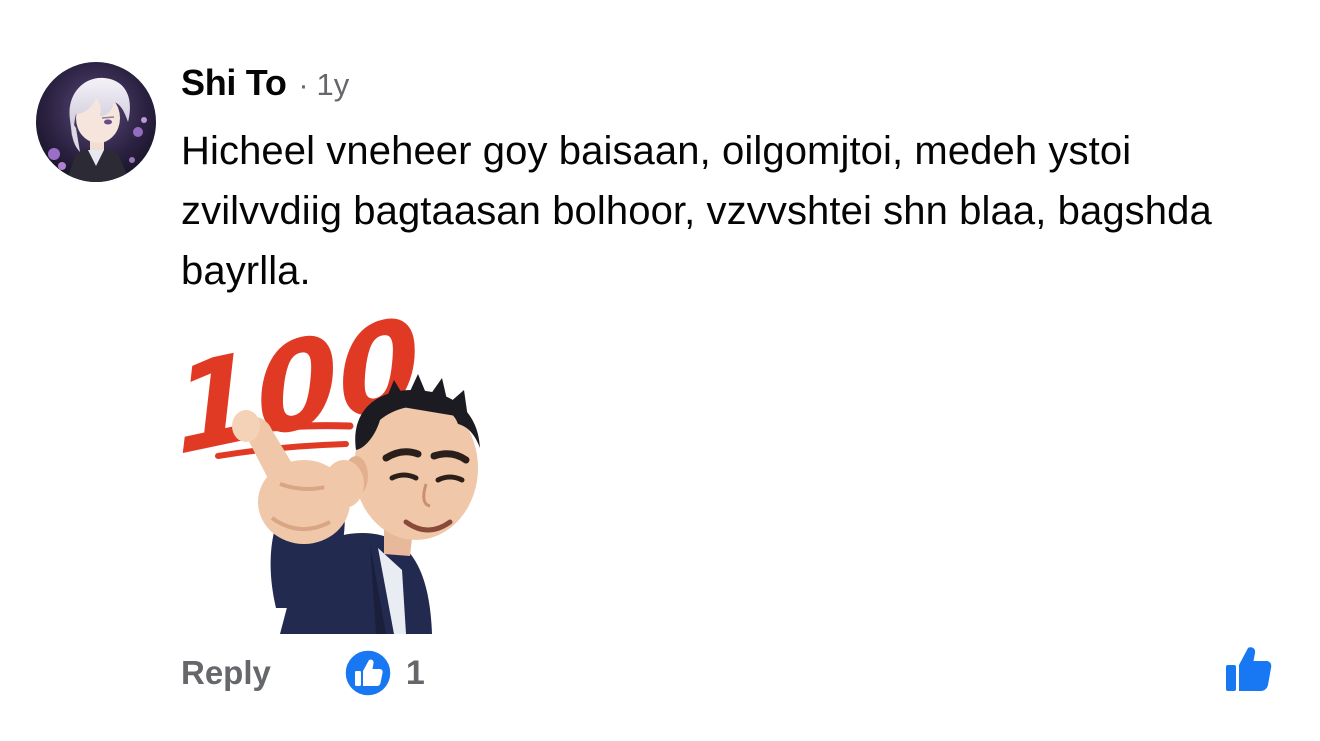 This screenshot has width=1320, height=741. I want to click on reaction-summary: 1, so click(384, 673).